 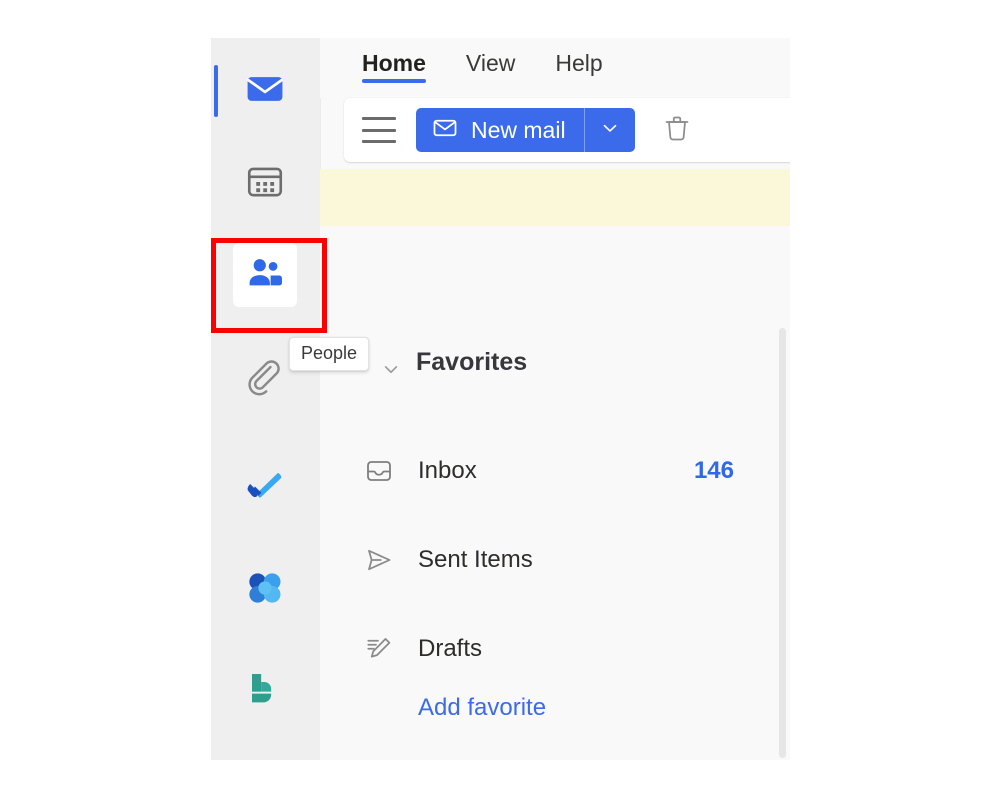 I want to click on tab-home: Home, so click(x=394, y=60).